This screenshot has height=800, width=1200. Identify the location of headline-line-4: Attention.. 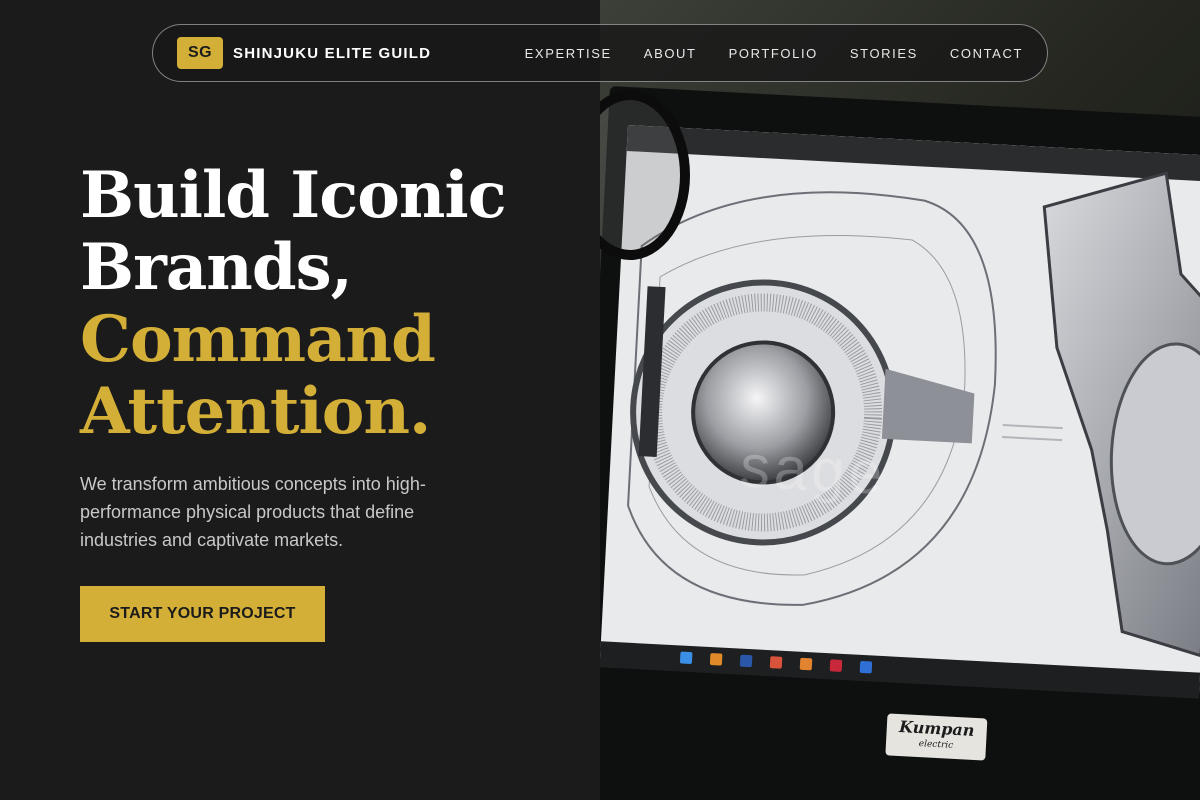
(255, 411).